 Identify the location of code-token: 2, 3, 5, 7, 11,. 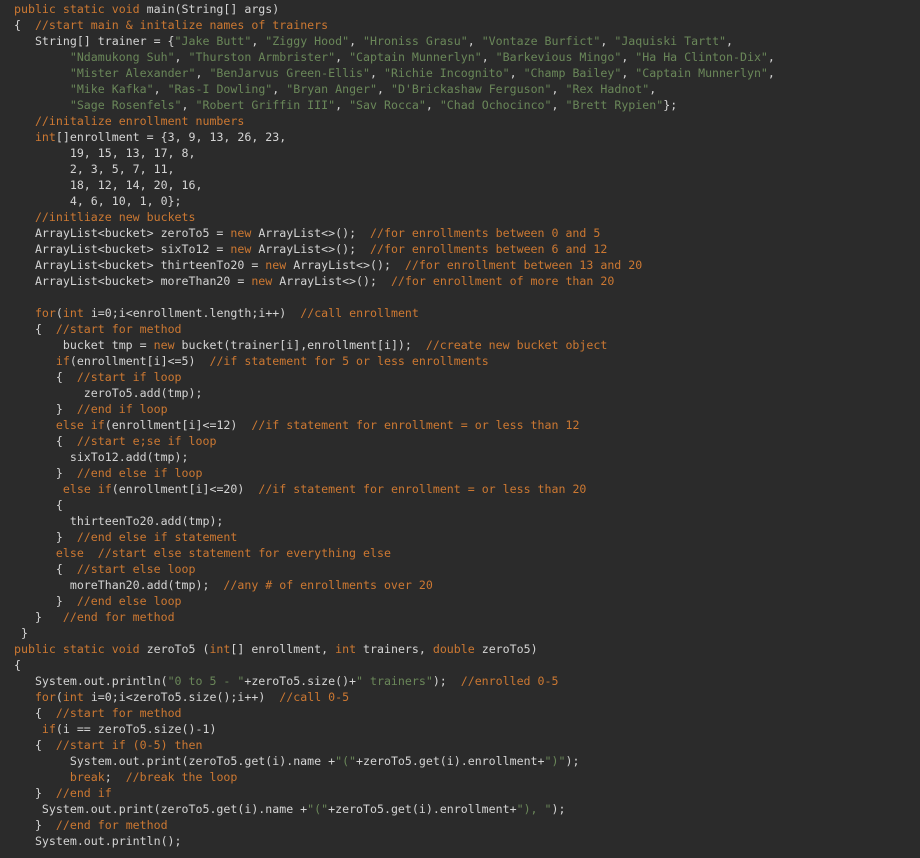
(94, 169).